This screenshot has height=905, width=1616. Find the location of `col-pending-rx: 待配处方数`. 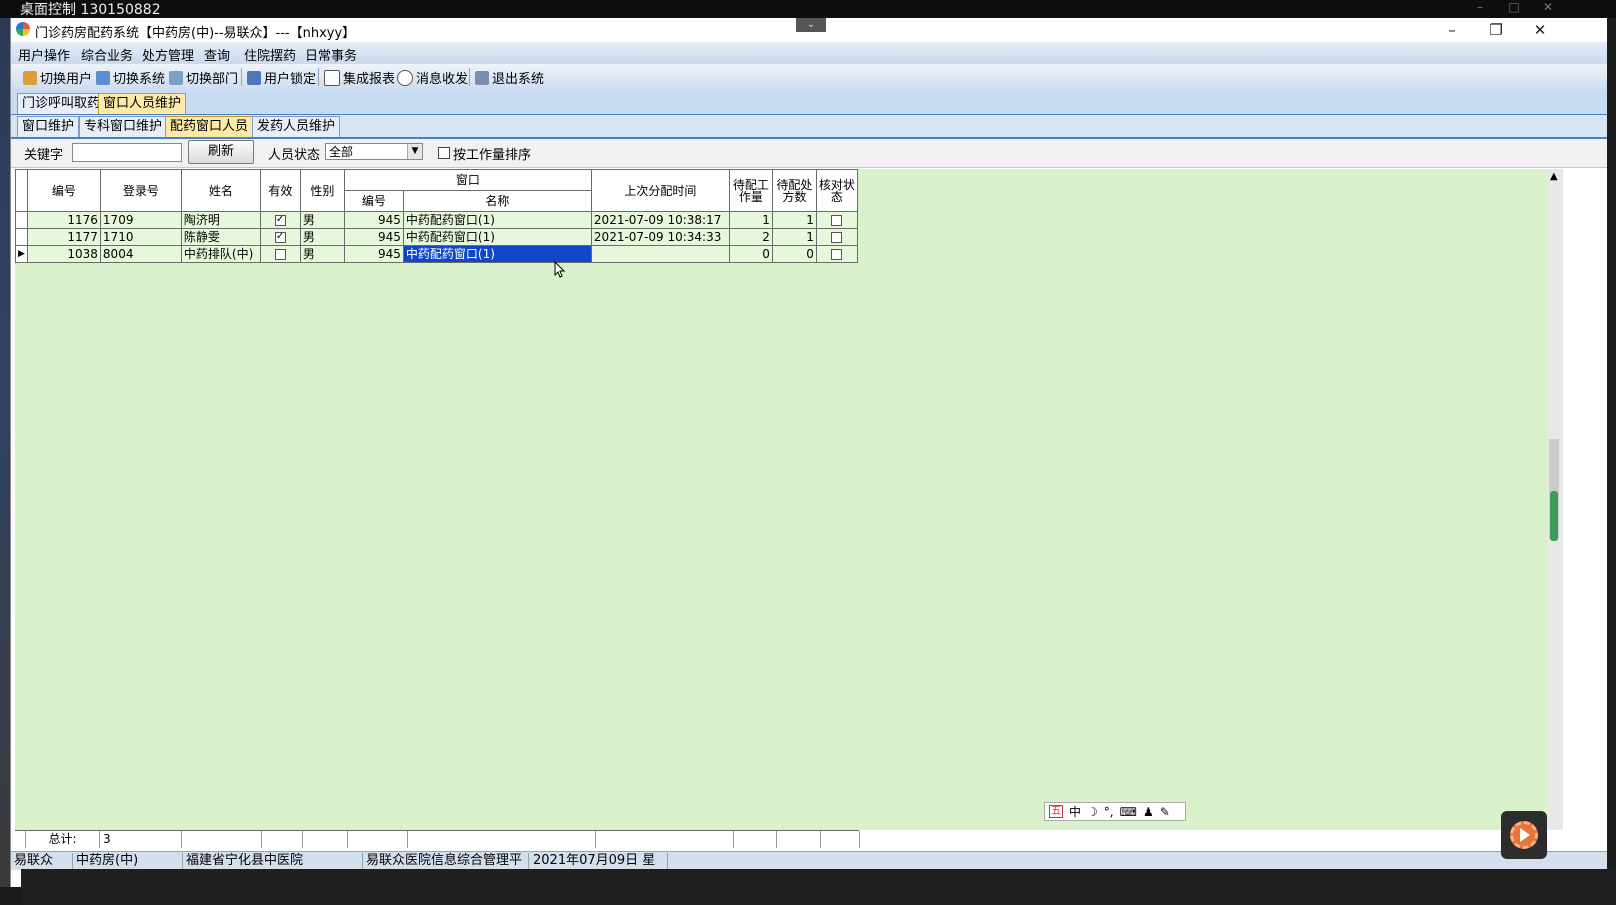

col-pending-rx: 待配处方数 is located at coordinates (794, 190).